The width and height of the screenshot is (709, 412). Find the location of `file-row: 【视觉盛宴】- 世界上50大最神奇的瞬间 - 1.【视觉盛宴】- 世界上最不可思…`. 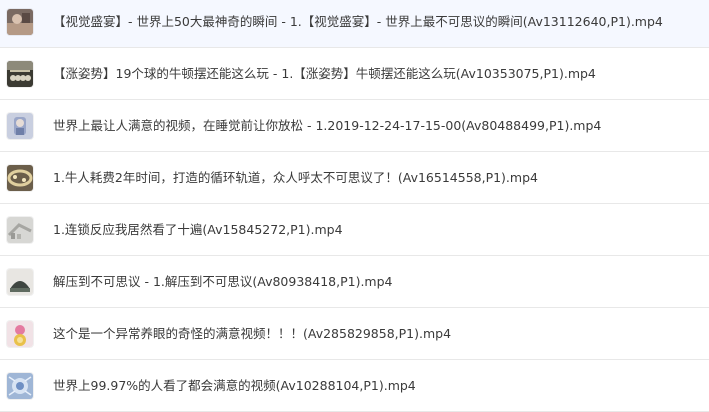

file-row: 【视觉盛宴】- 世界上50大最神奇的瞬间 - 1.【视觉盛宴】- 世界上最不可思… is located at coordinates (354, 24).